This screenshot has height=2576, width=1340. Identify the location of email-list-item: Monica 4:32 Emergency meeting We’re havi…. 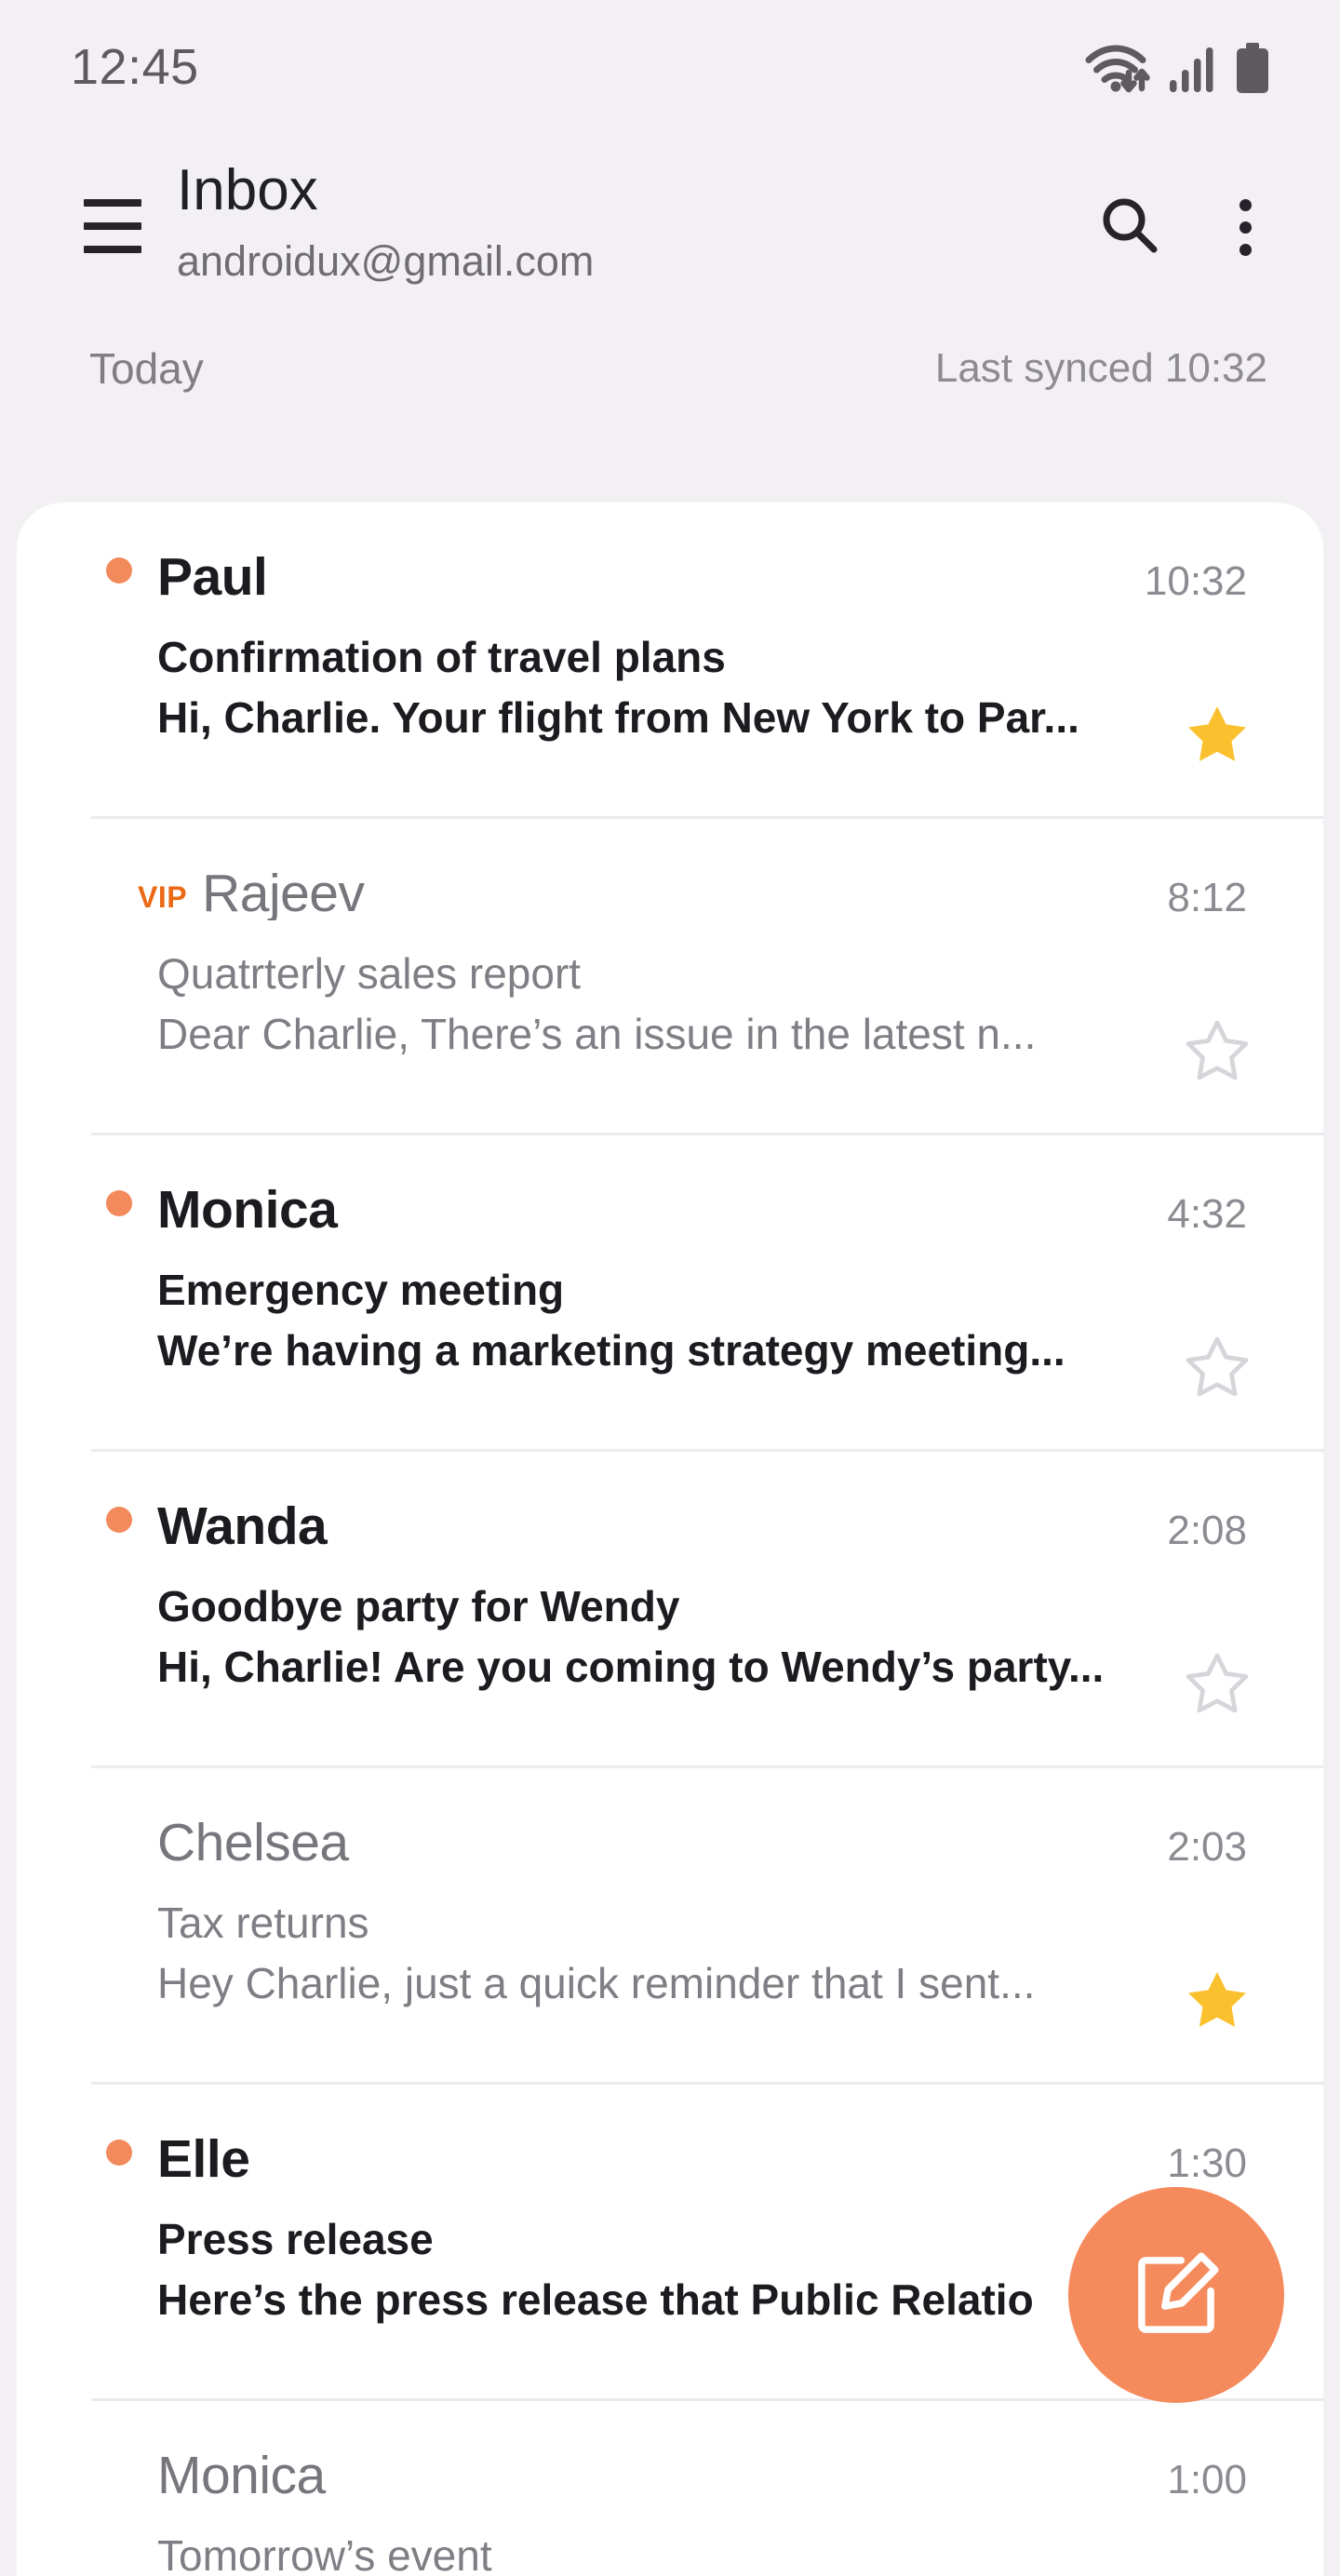
(670, 1293).